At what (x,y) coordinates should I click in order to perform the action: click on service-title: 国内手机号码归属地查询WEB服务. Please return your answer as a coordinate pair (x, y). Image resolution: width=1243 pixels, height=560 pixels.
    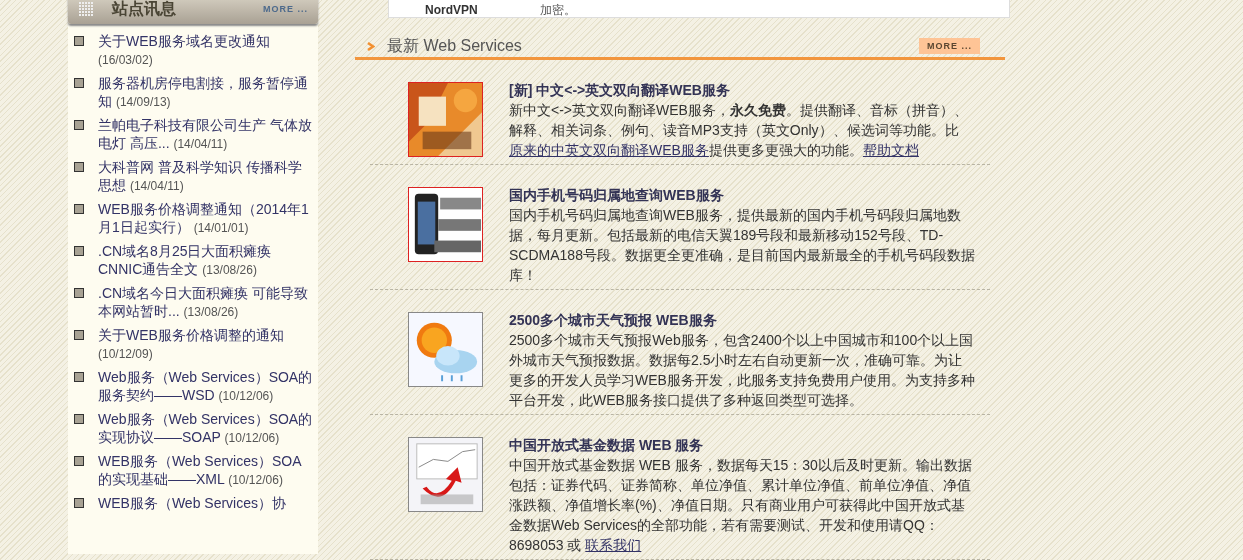
    Looking at the image, I should click on (742, 195).